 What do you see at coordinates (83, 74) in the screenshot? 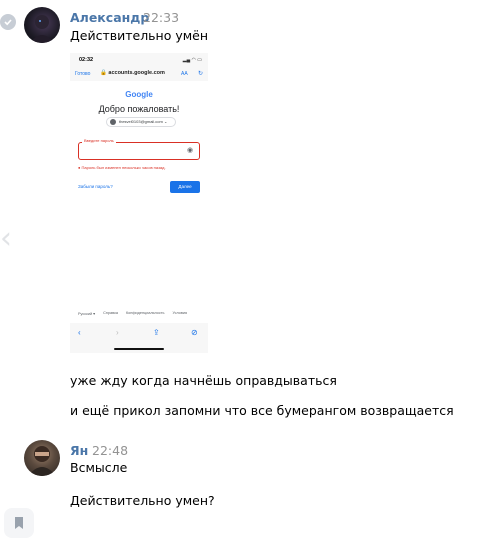
I see `done-button: Готово` at bounding box center [83, 74].